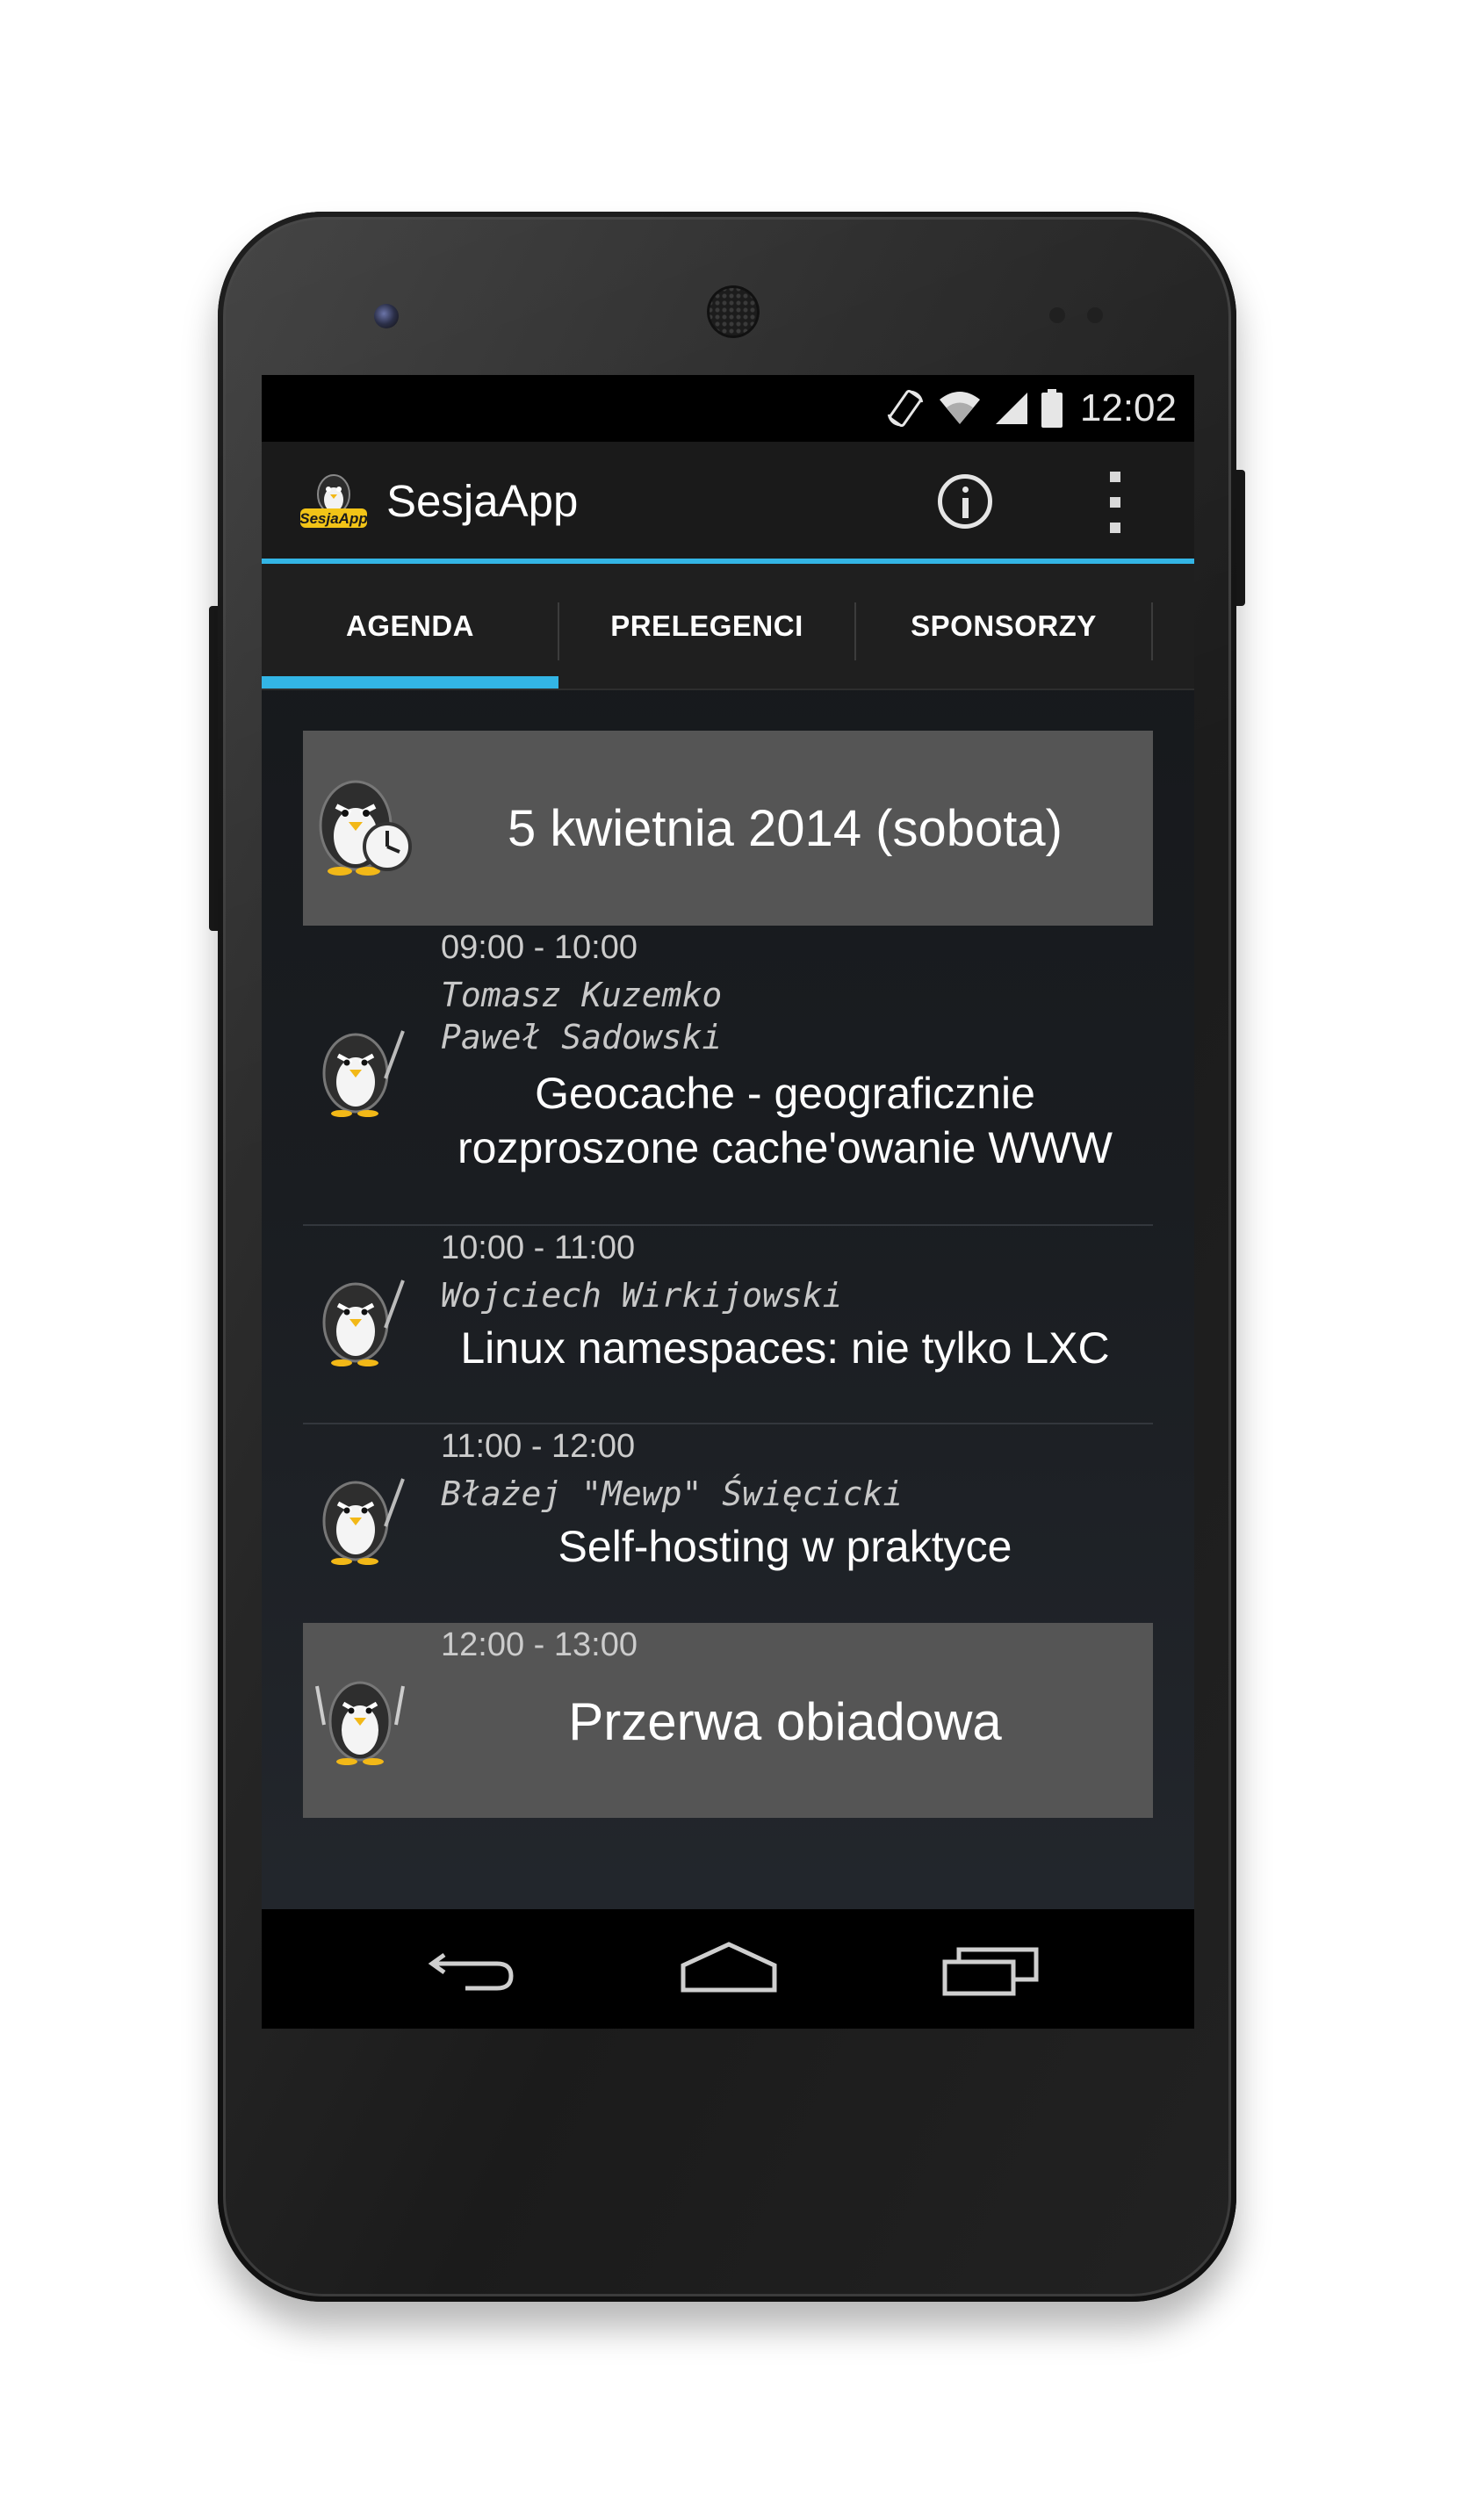 The width and height of the screenshot is (1484, 2509). Describe the element at coordinates (672, 1493) in the screenshot. I see `item-speakers: Błażej "Mewp" Święcicki` at that location.